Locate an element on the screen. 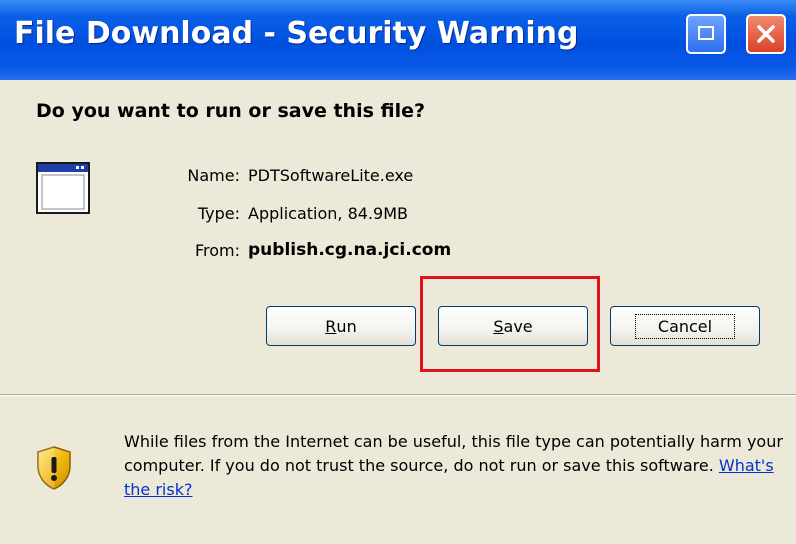  window-title: File Download - Security Warning is located at coordinates (296, 33).